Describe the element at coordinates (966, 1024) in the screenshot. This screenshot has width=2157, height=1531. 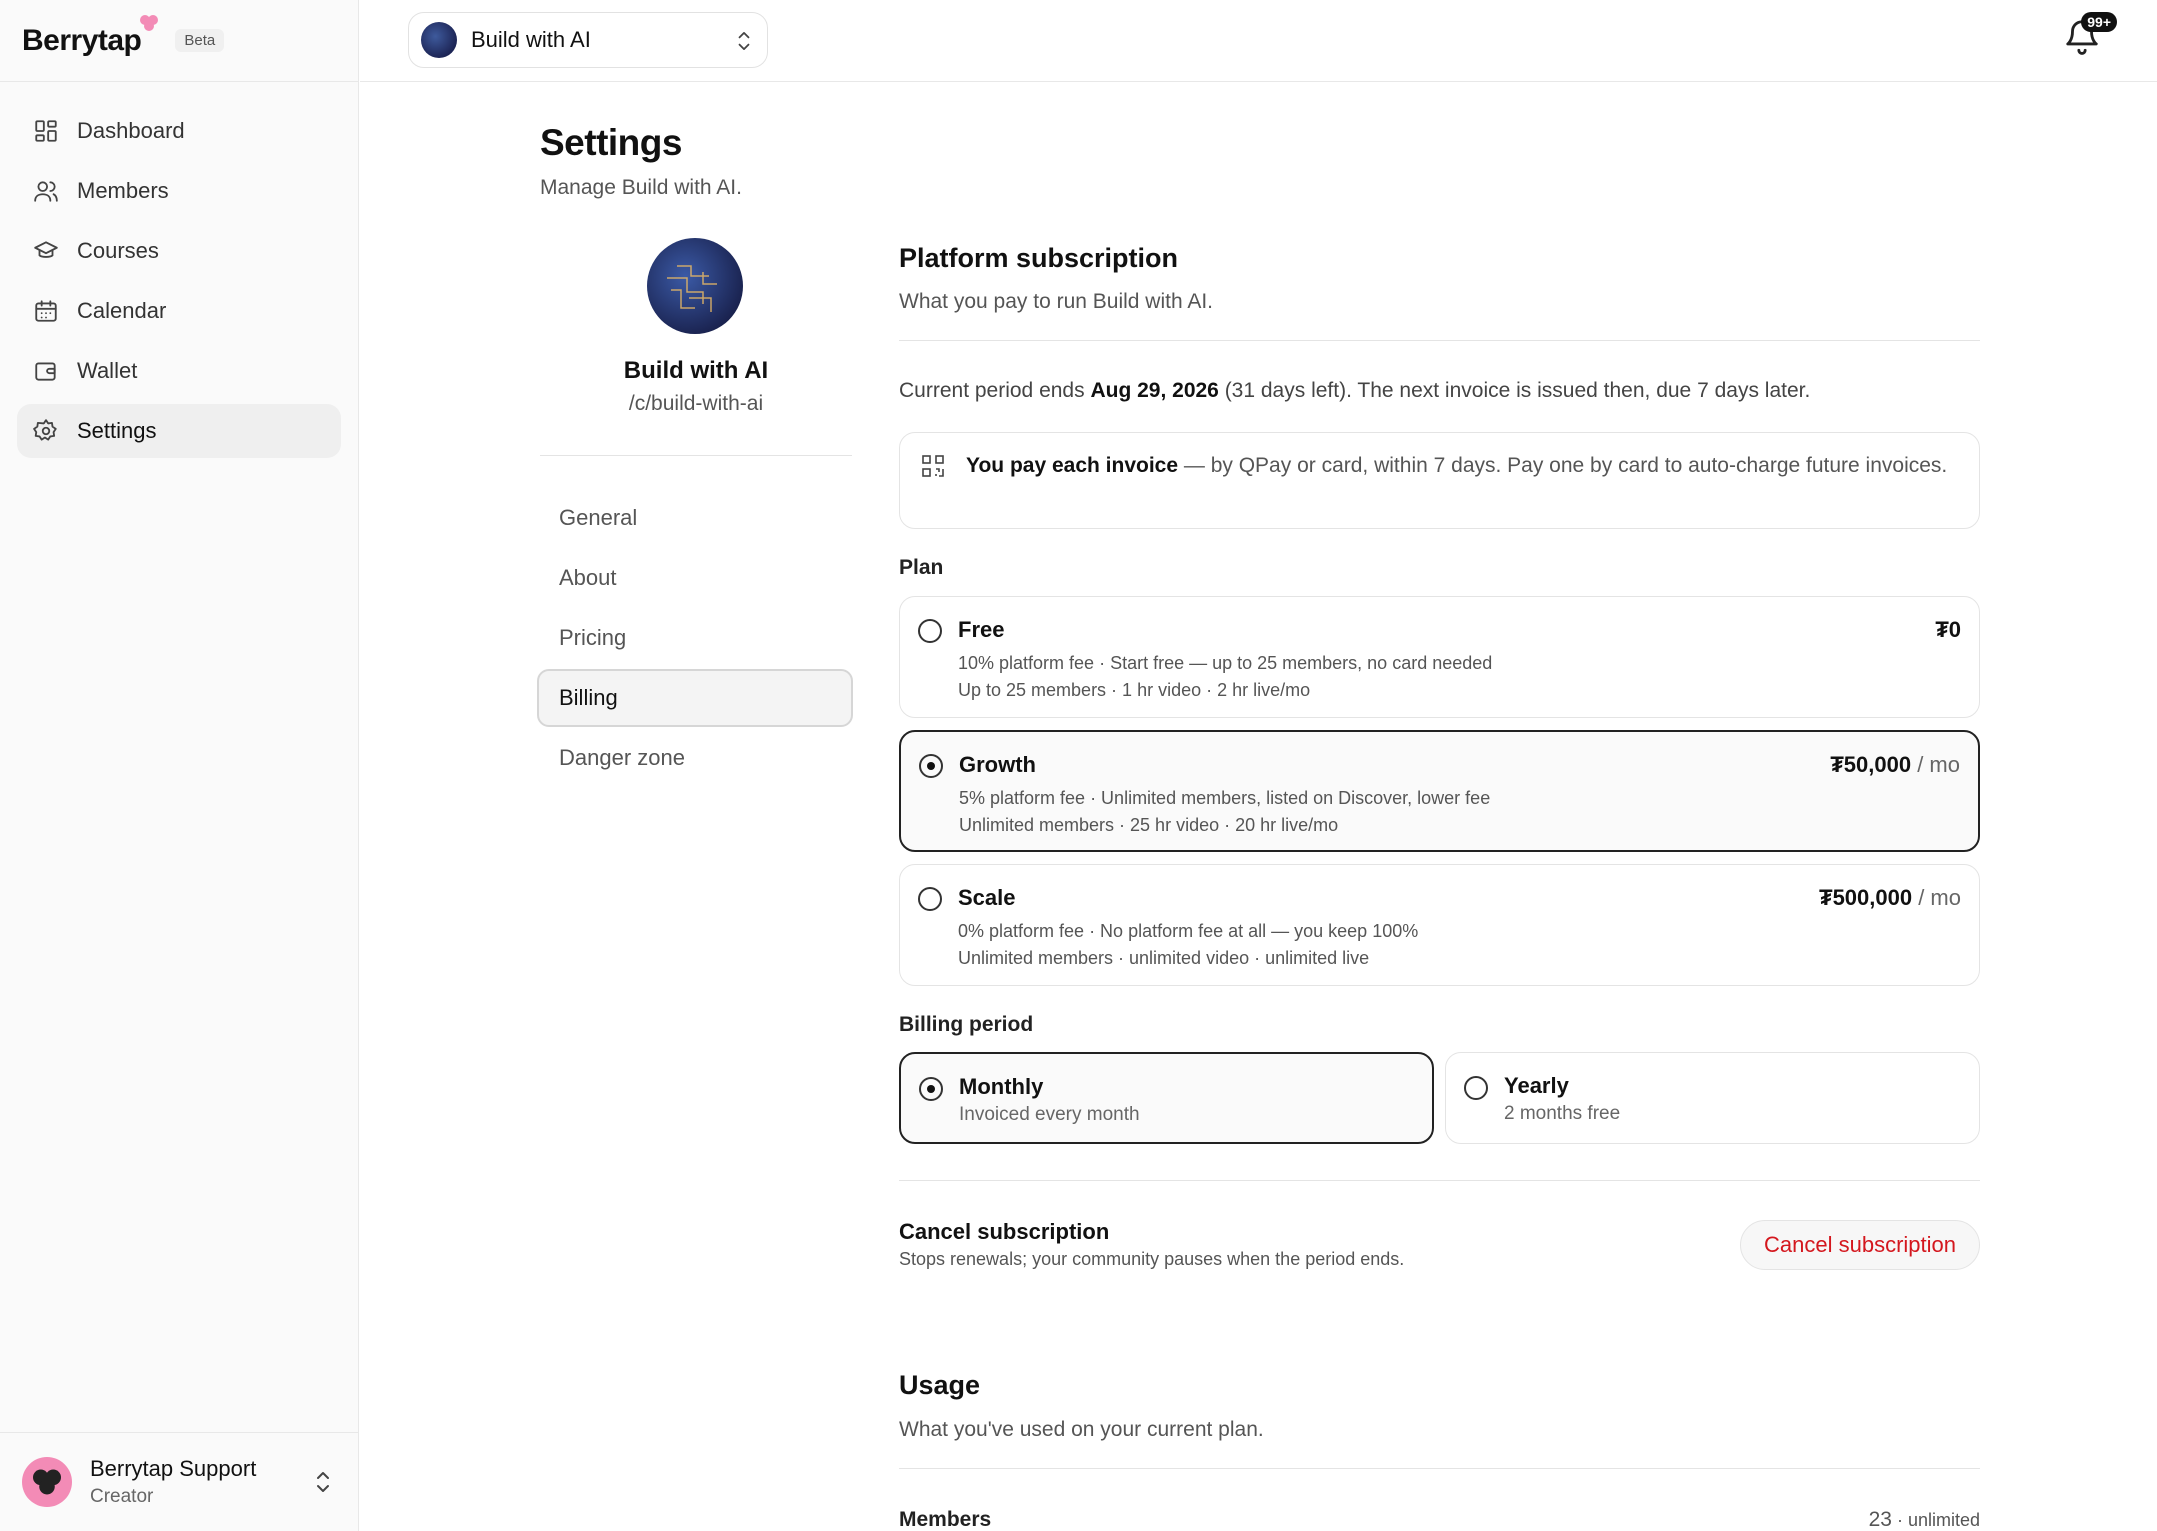
I see `billing-period-label: Billing period` at that location.